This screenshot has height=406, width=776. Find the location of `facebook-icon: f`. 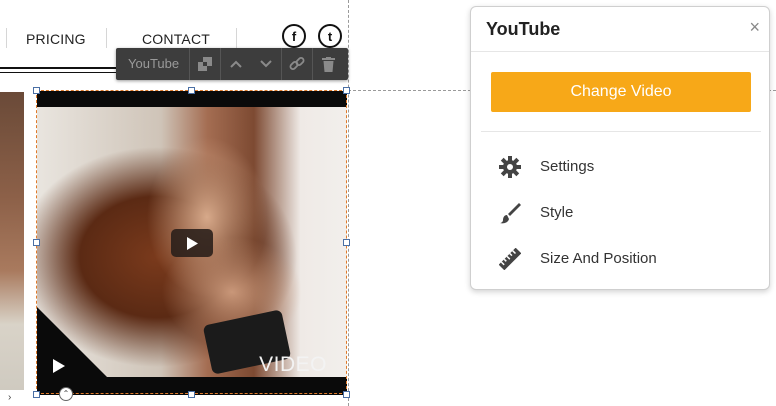

facebook-icon: f is located at coordinates (294, 36).